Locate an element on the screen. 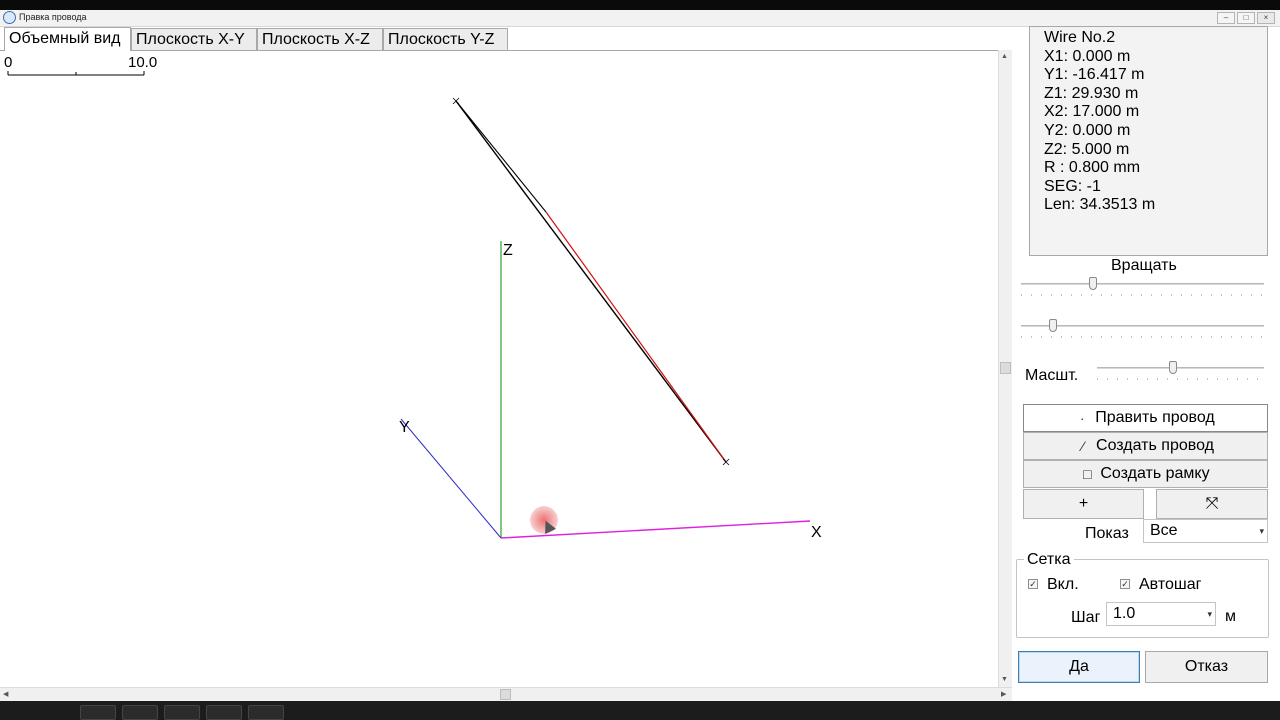 The width and height of the screenshot is (1280, 720). fit-view-button: ⤧ is located at coordinates (1212, 504).